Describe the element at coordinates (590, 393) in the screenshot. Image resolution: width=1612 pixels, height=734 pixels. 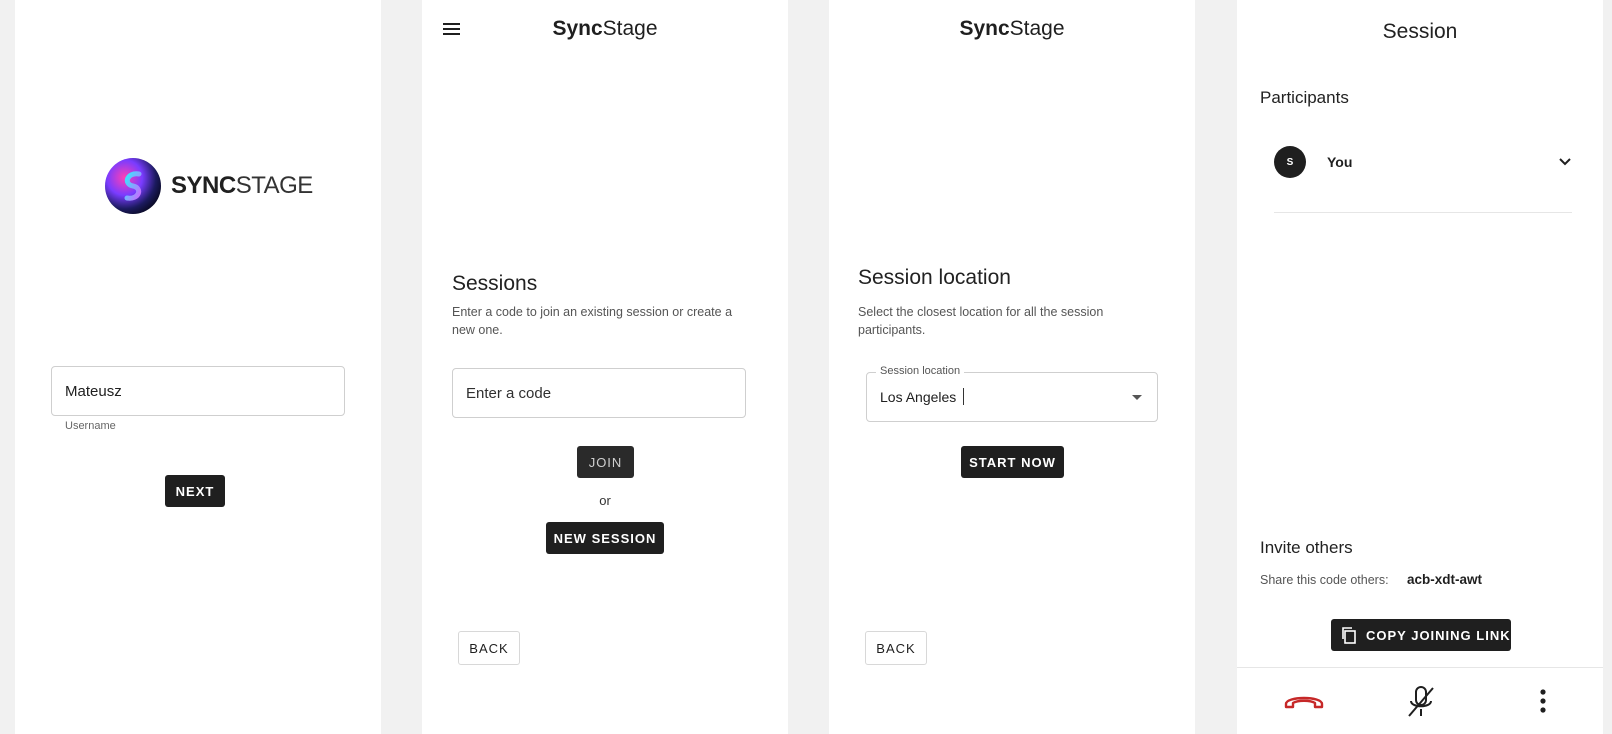
I see `code-input` at that location.